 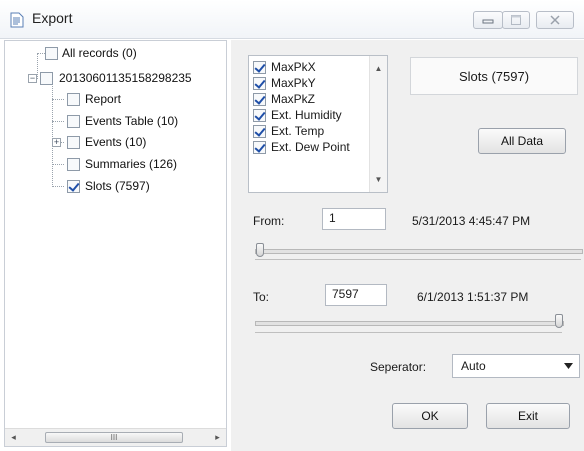 I want to click on to-slider-baseline, so click(x=408, y=332).